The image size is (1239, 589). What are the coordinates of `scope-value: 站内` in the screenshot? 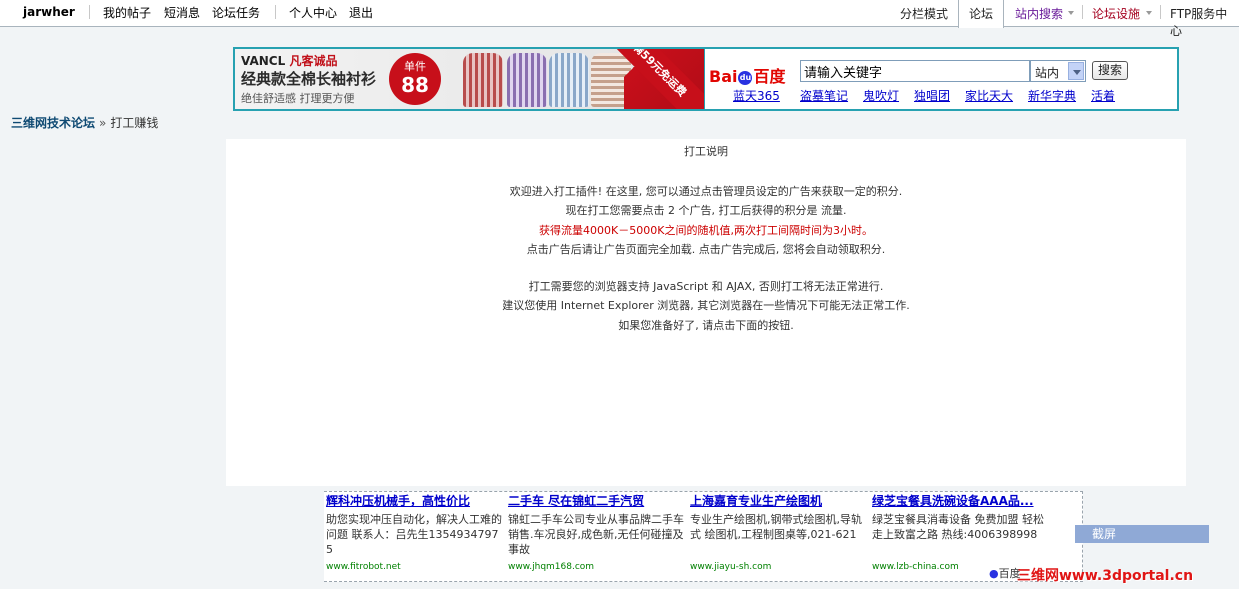 It's located at (1047, 73).